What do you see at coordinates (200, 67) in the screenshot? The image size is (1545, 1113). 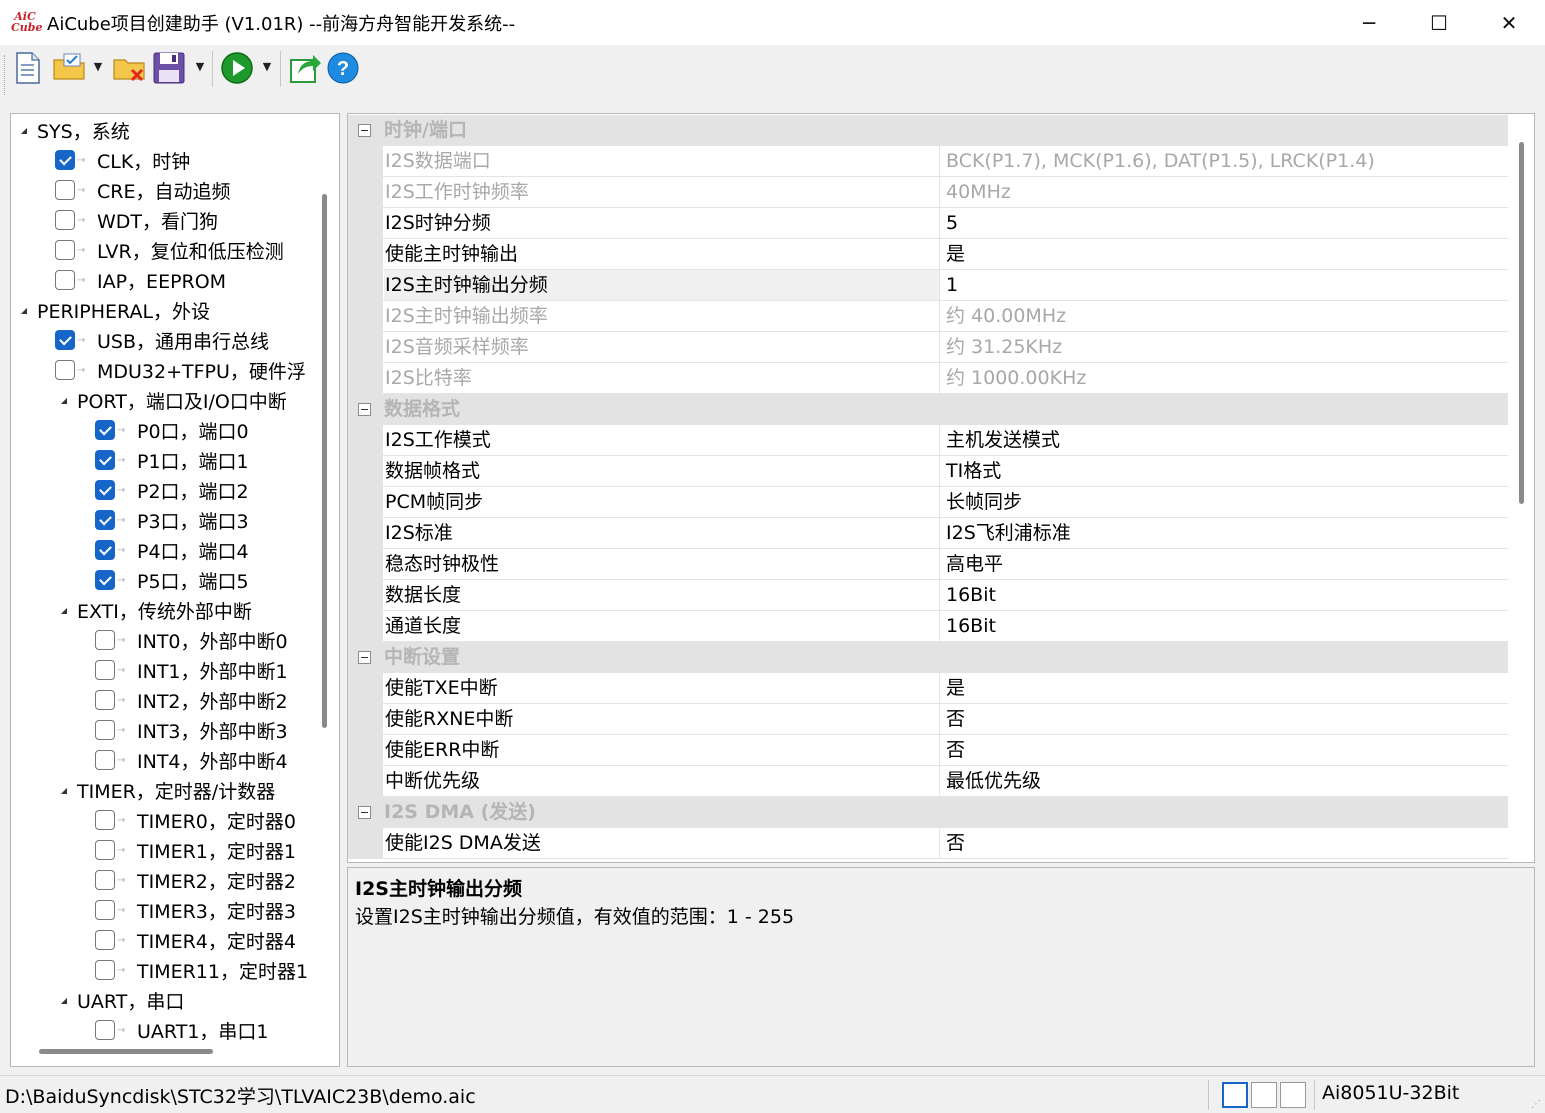 I see `save-dropdown-icon: ▼` at bounding box center [200, 67].